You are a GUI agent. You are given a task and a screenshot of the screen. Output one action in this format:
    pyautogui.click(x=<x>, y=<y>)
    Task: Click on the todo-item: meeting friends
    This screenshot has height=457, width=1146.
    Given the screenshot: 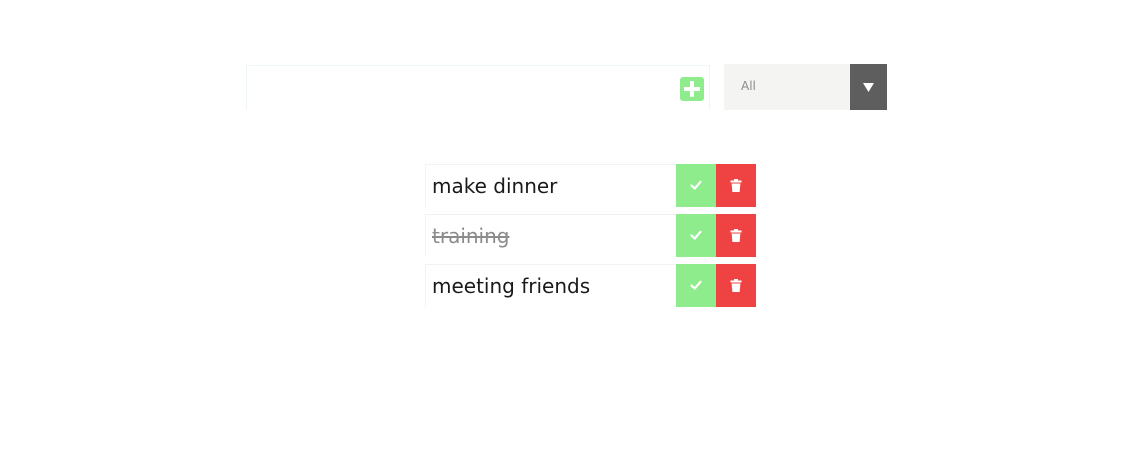 What is the action you would take?
    pyautogui.click(x=590, y=285)
    